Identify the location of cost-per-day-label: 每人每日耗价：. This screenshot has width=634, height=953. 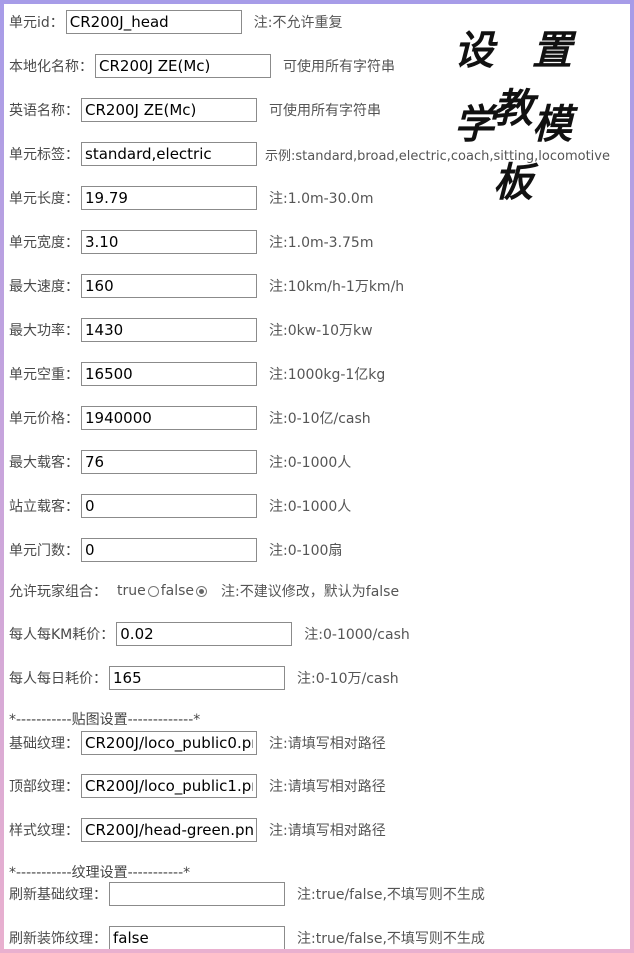
(58, 679).